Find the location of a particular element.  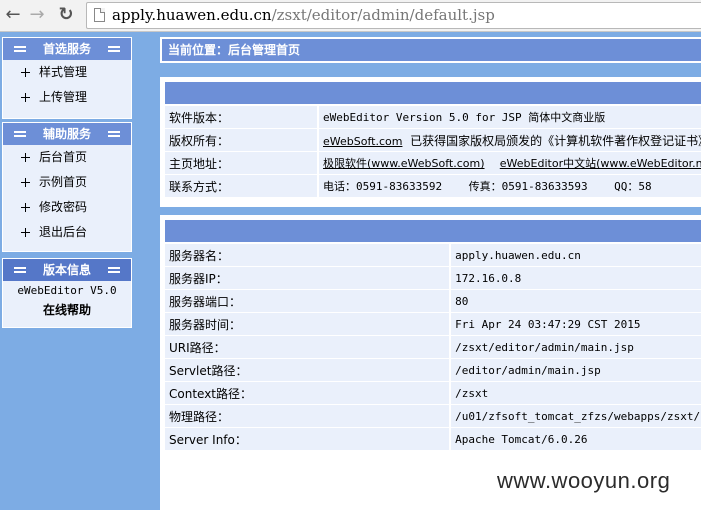

sidebar-item-logout: 退出后台 is located at coordinates (67, 232).